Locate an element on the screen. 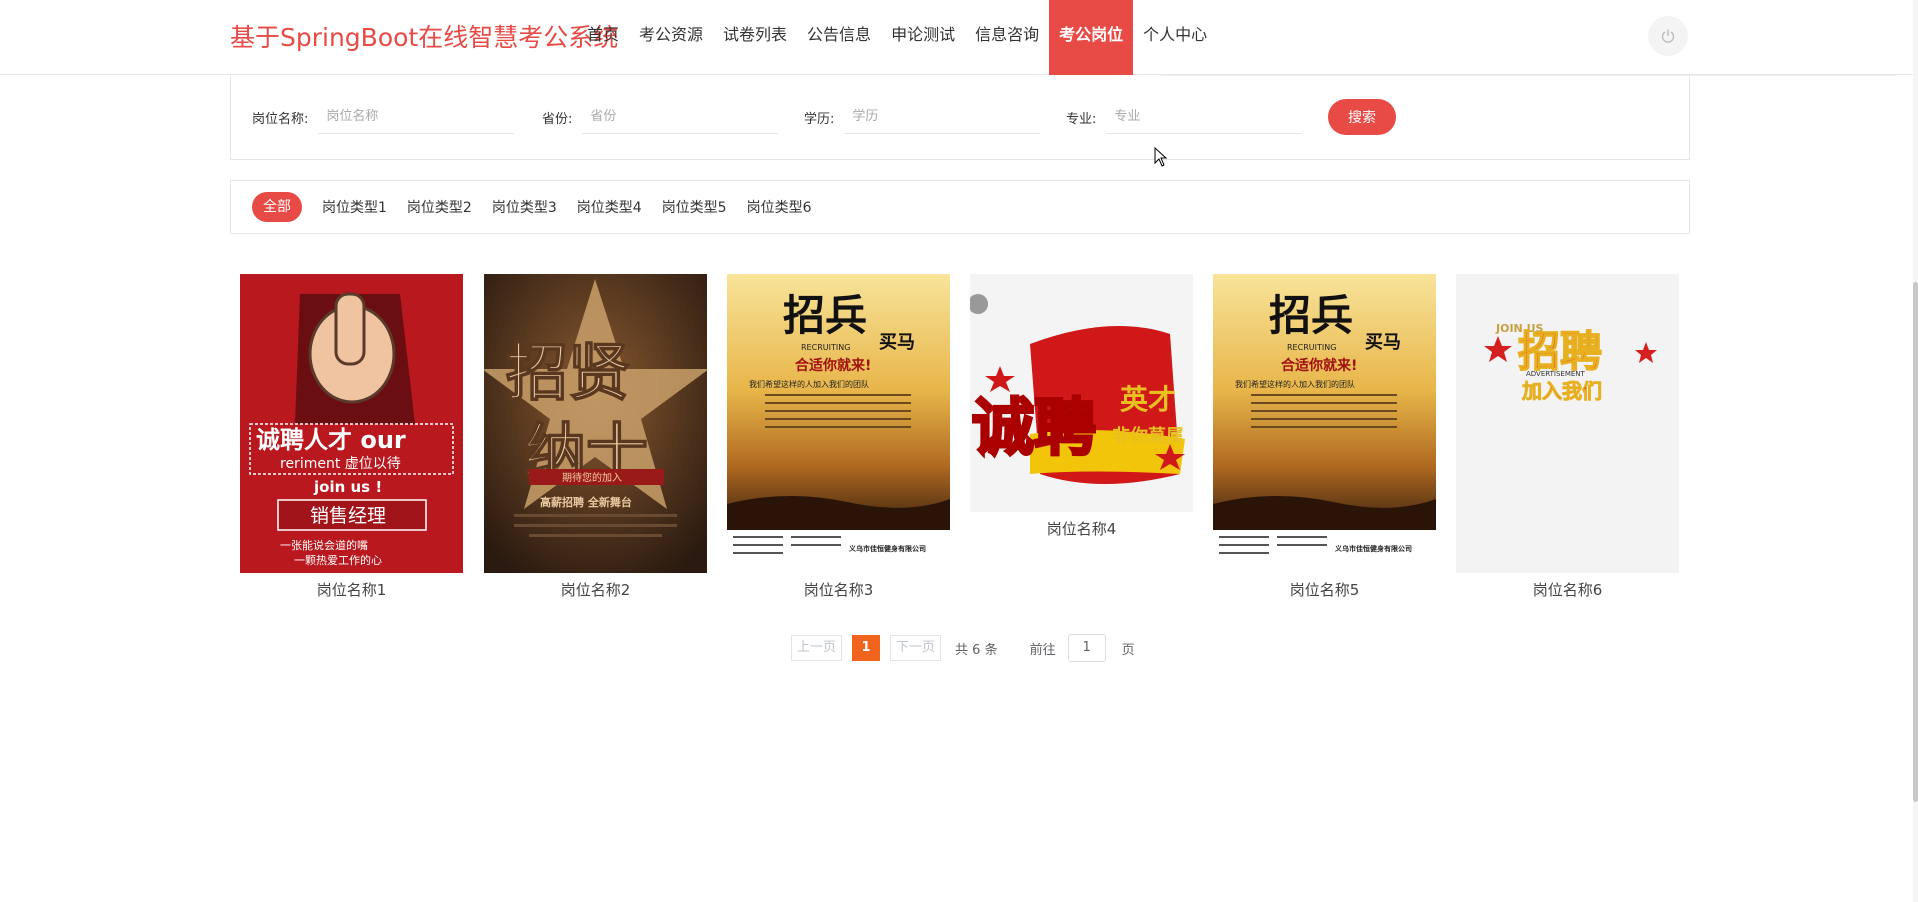  svg-text: 诚聘 is located at coordinates (1034, 427).